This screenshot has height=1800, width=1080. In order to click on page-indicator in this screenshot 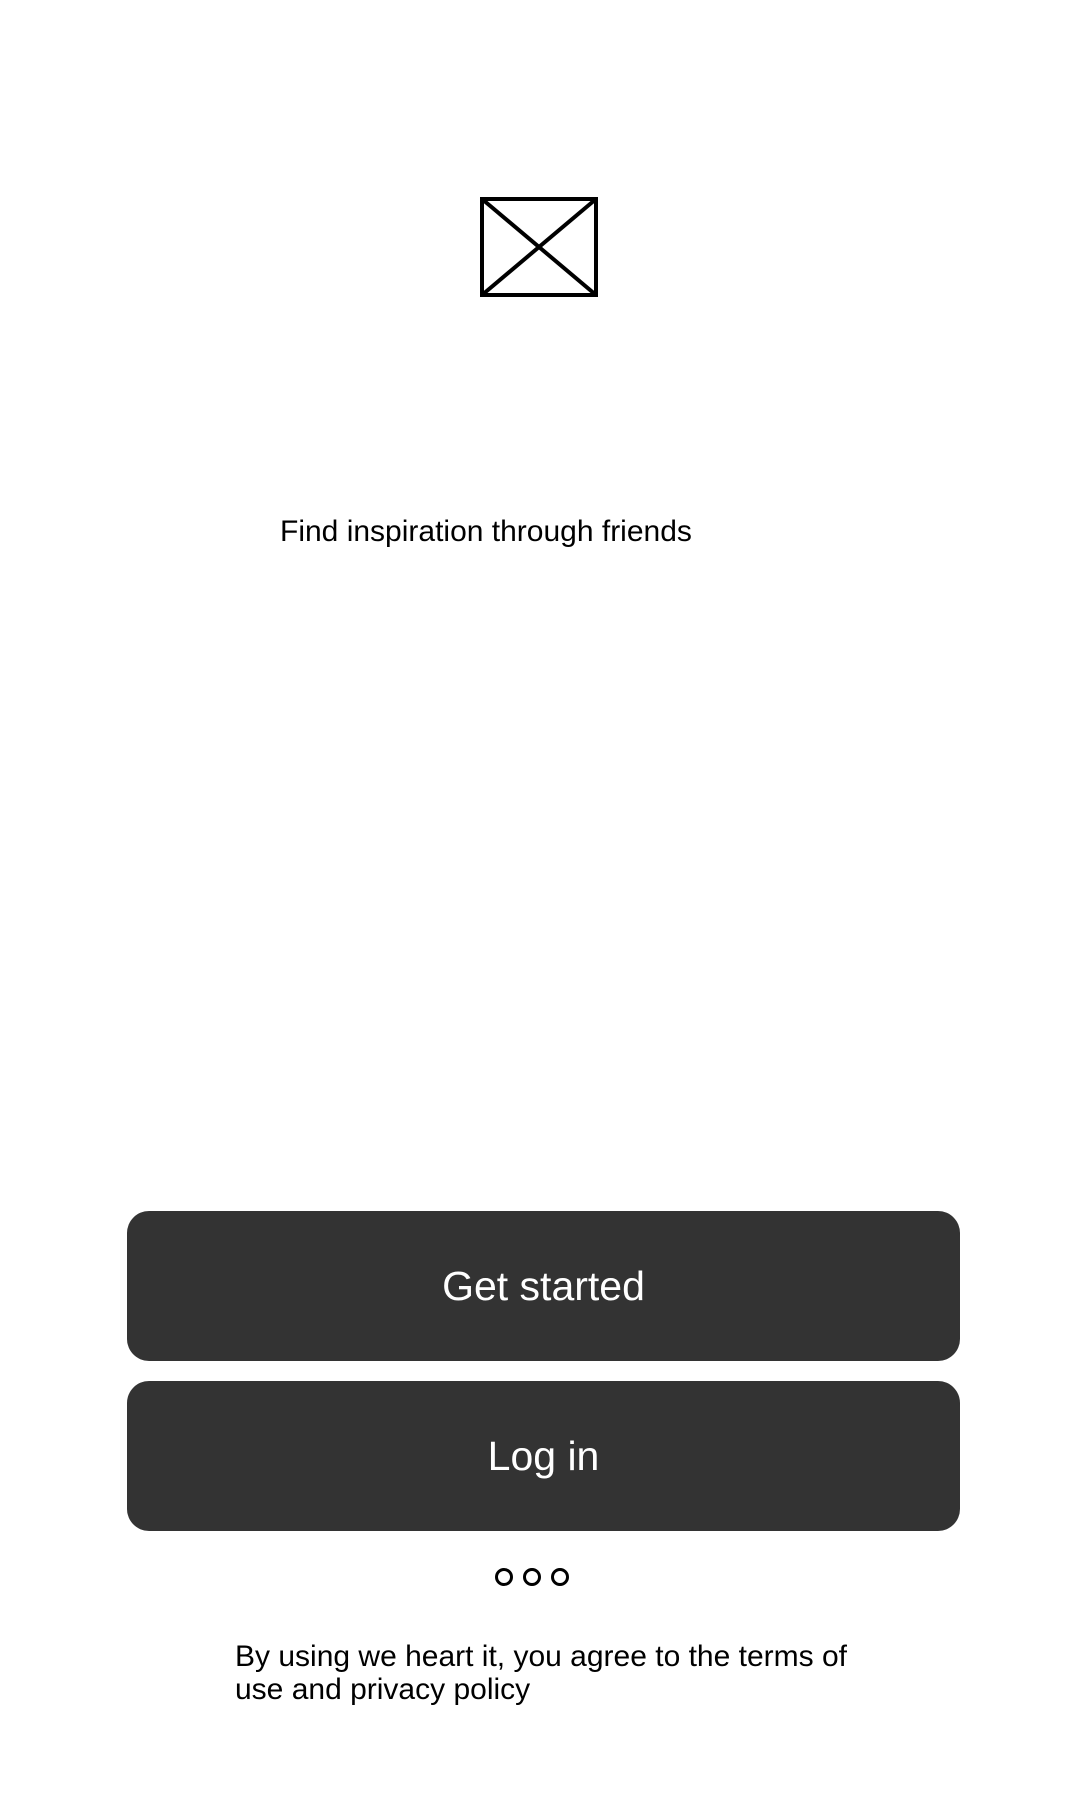, I will do `click(532, 1577)`.